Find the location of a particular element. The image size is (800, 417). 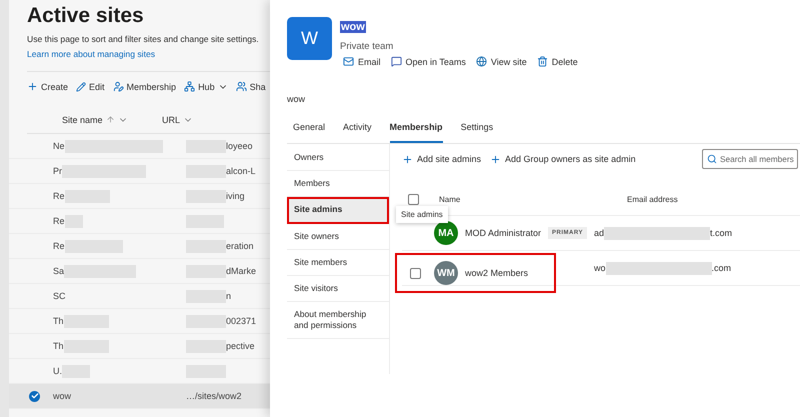

table-cell: pective is located at coordinates (240, 346).